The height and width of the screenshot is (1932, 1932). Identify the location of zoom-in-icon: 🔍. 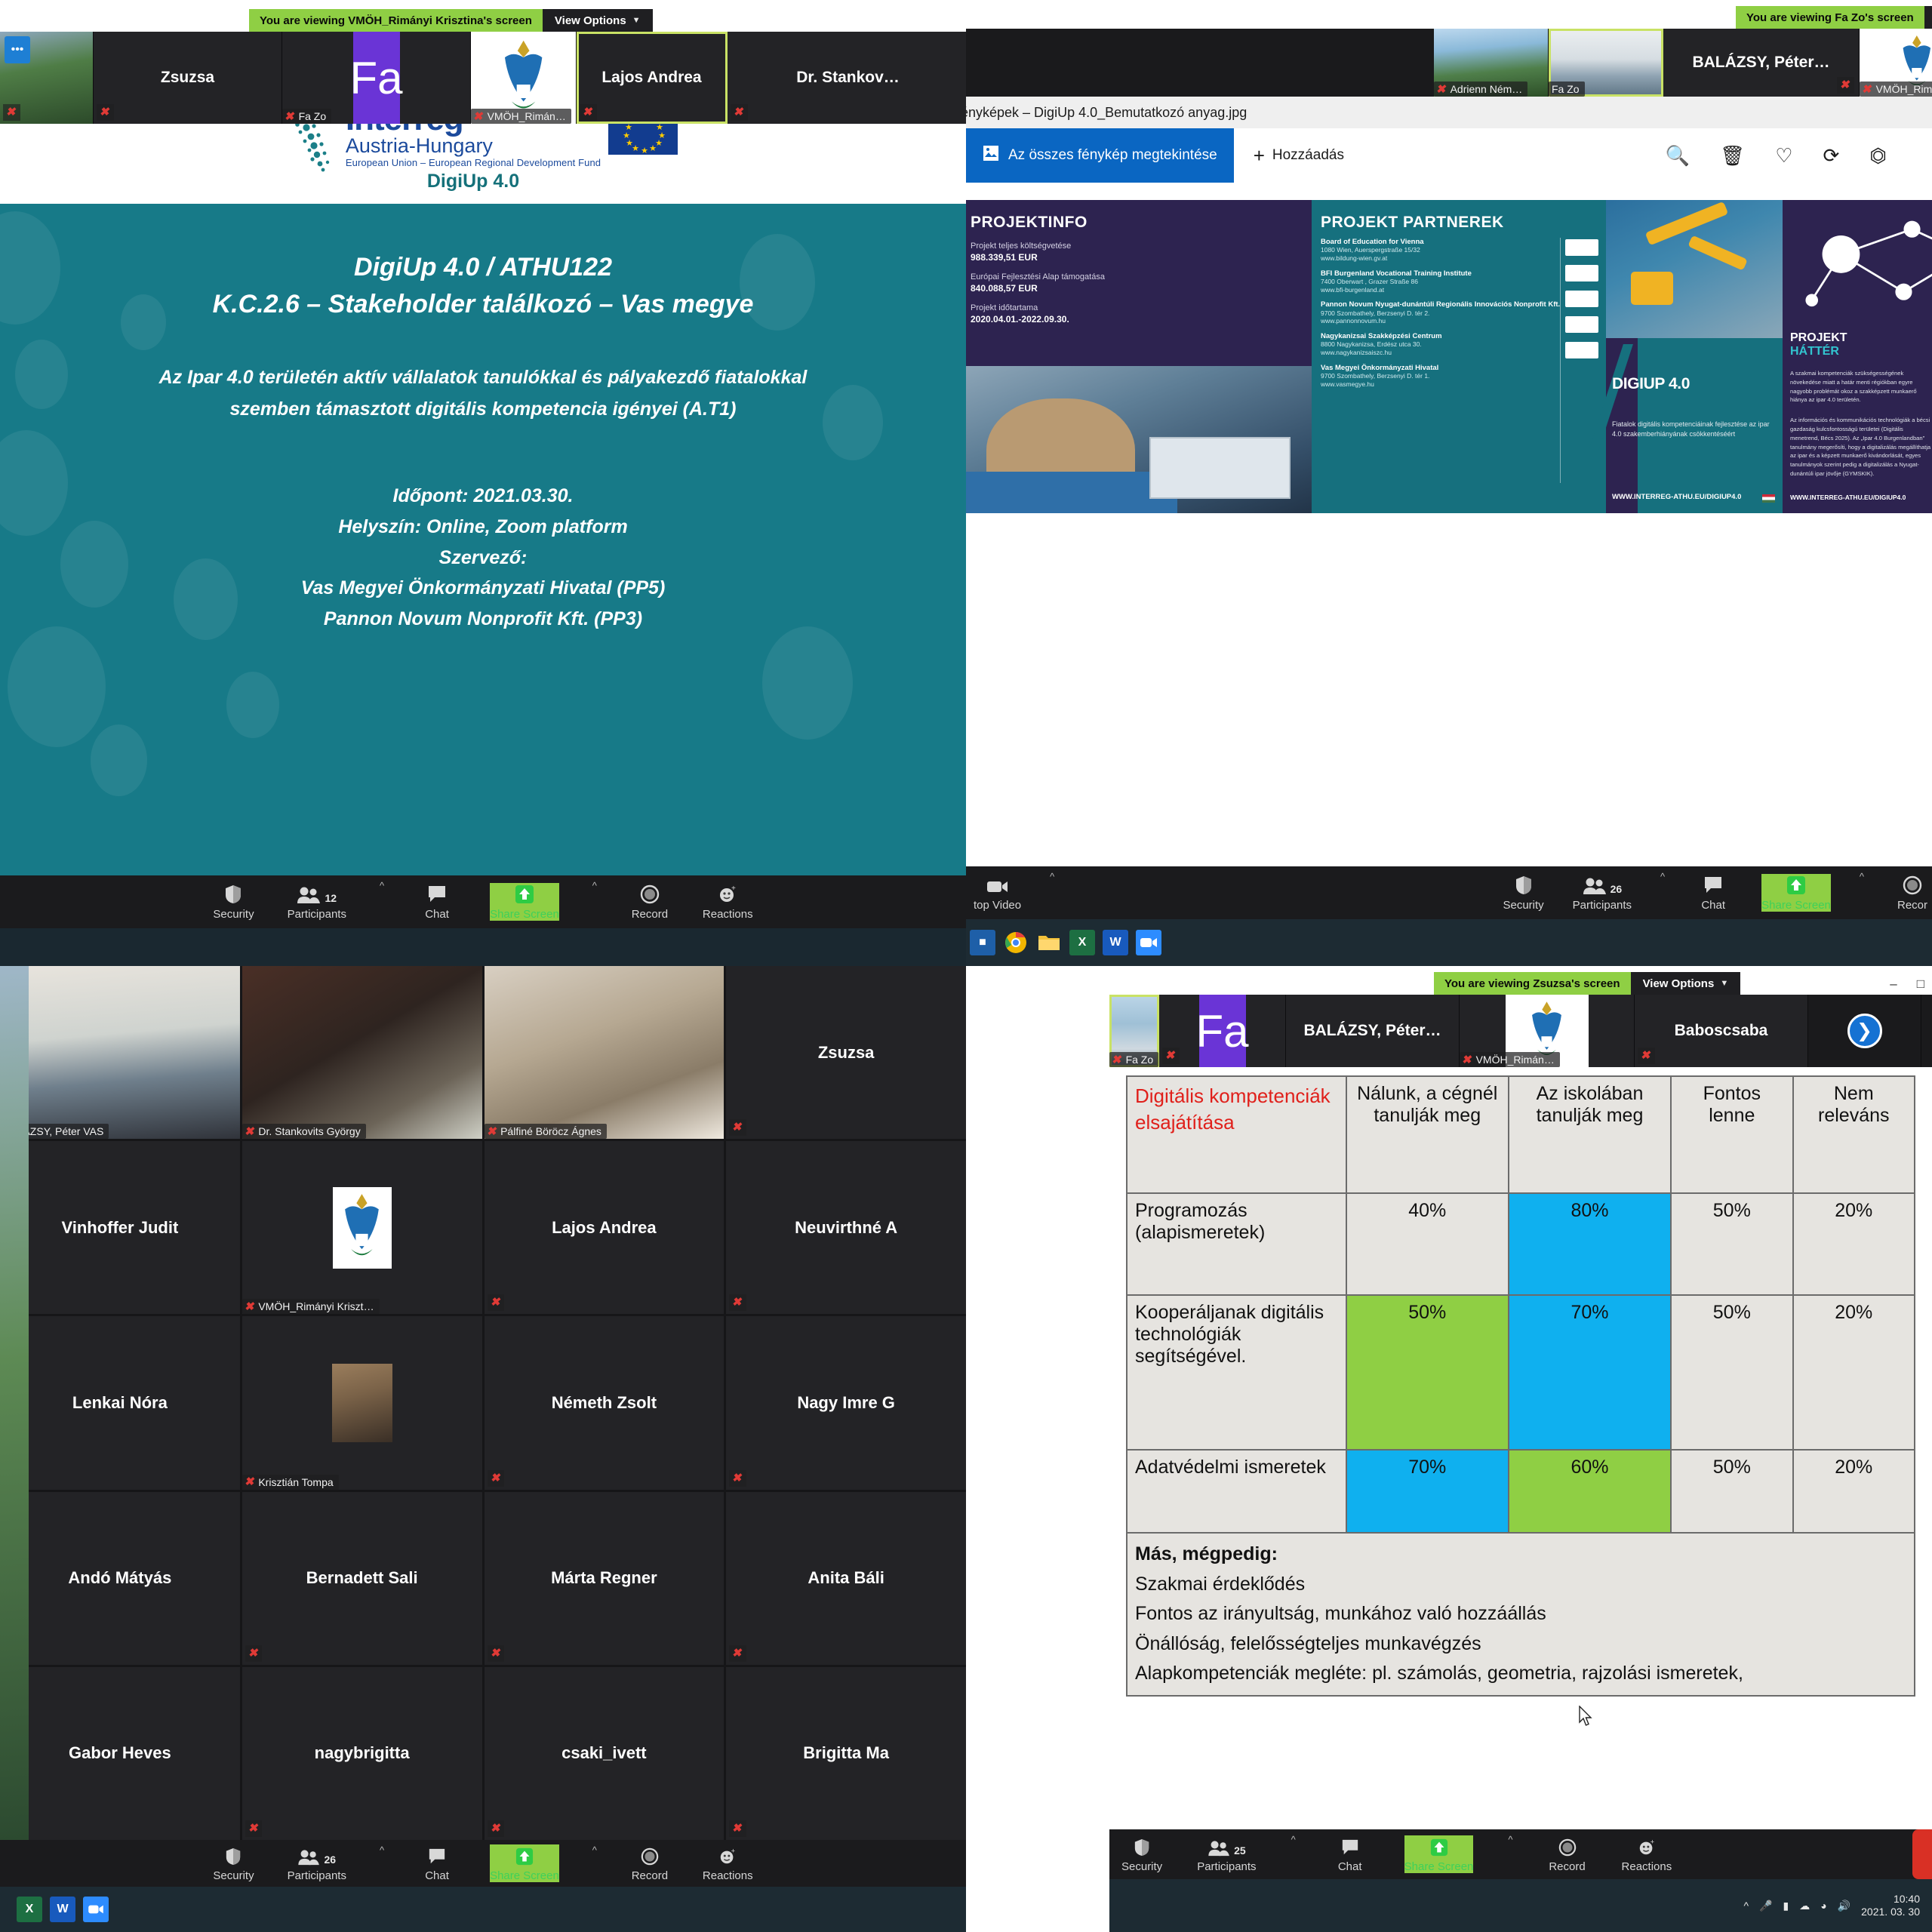
(1678, 156).